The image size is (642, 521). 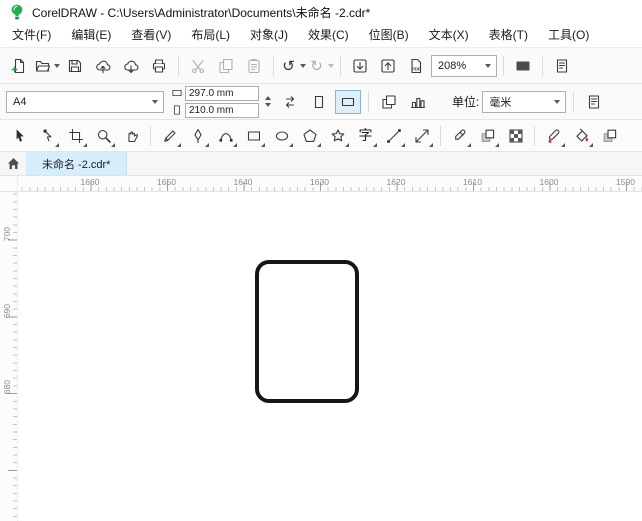 I want to click on import-button, so click(x=360, y=66).